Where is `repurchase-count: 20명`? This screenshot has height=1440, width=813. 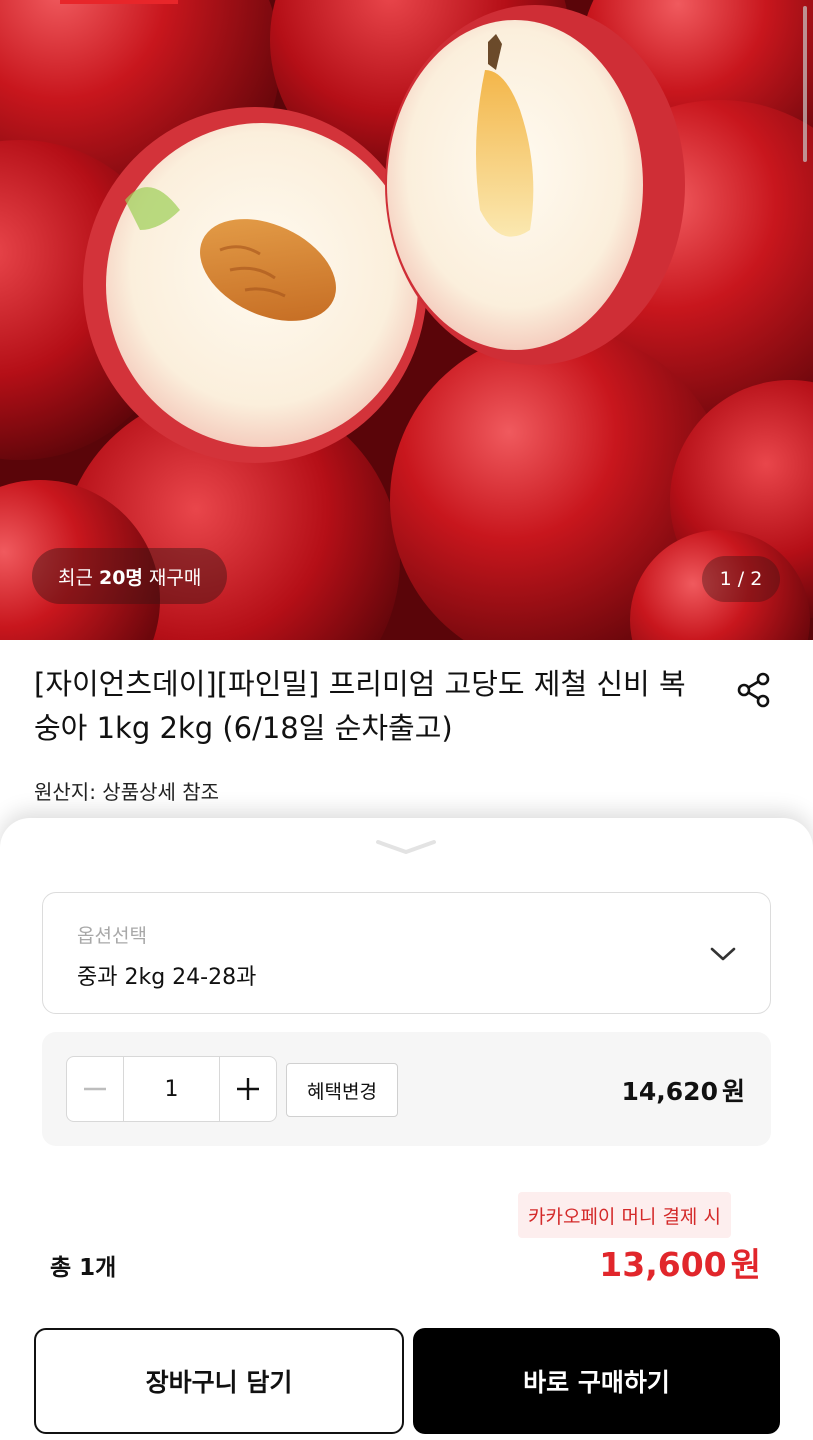
repurchase-count: 20명 is located at coordinates (120, 577).